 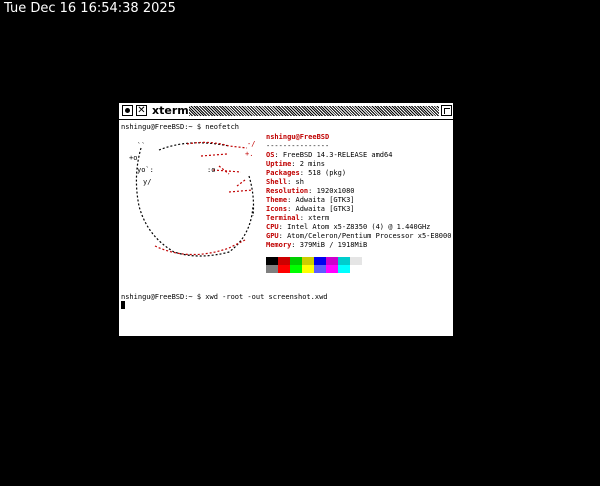 What do you see at coordinates (348, 227) in the screenshot?
I see `info-cpu: CPU: Intel Atom x5-Z8350 (4) @ 1.440GHz` at bounding box center [348, 227].